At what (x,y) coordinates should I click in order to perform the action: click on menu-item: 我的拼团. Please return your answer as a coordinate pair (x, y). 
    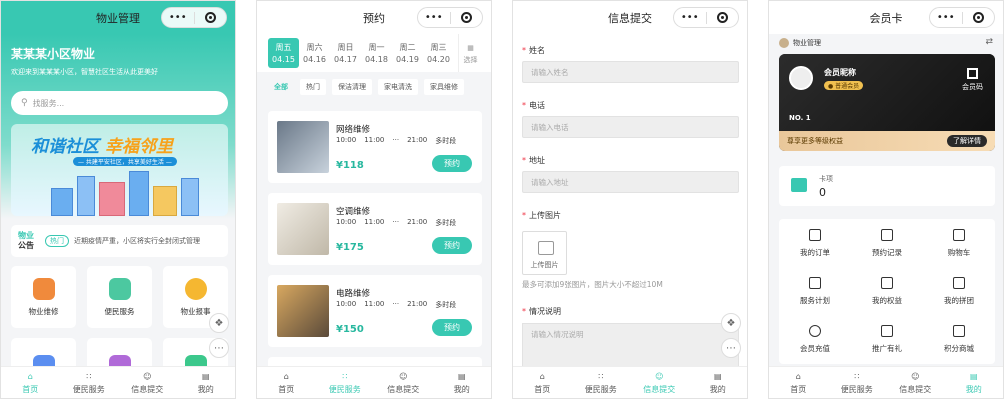
    Looking at the image, I should click on (959, 291).